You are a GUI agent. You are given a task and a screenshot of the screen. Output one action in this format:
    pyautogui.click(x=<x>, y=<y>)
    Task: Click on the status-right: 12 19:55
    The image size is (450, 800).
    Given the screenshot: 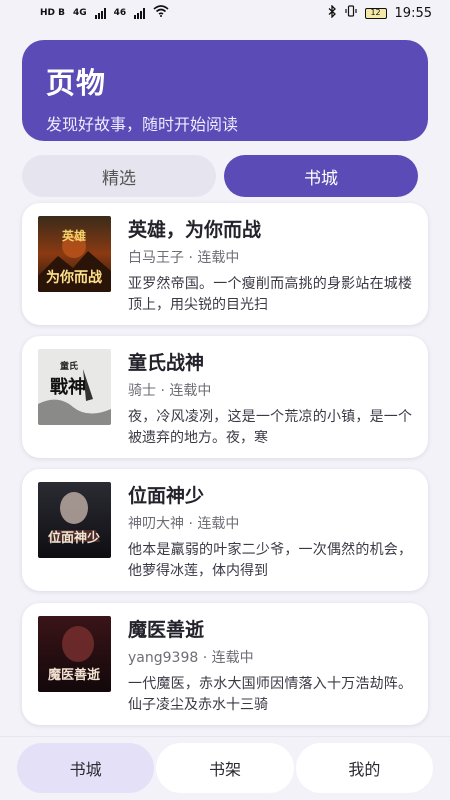 What is the action you would take?
    pyautogui.click(x=380, y=12)
    